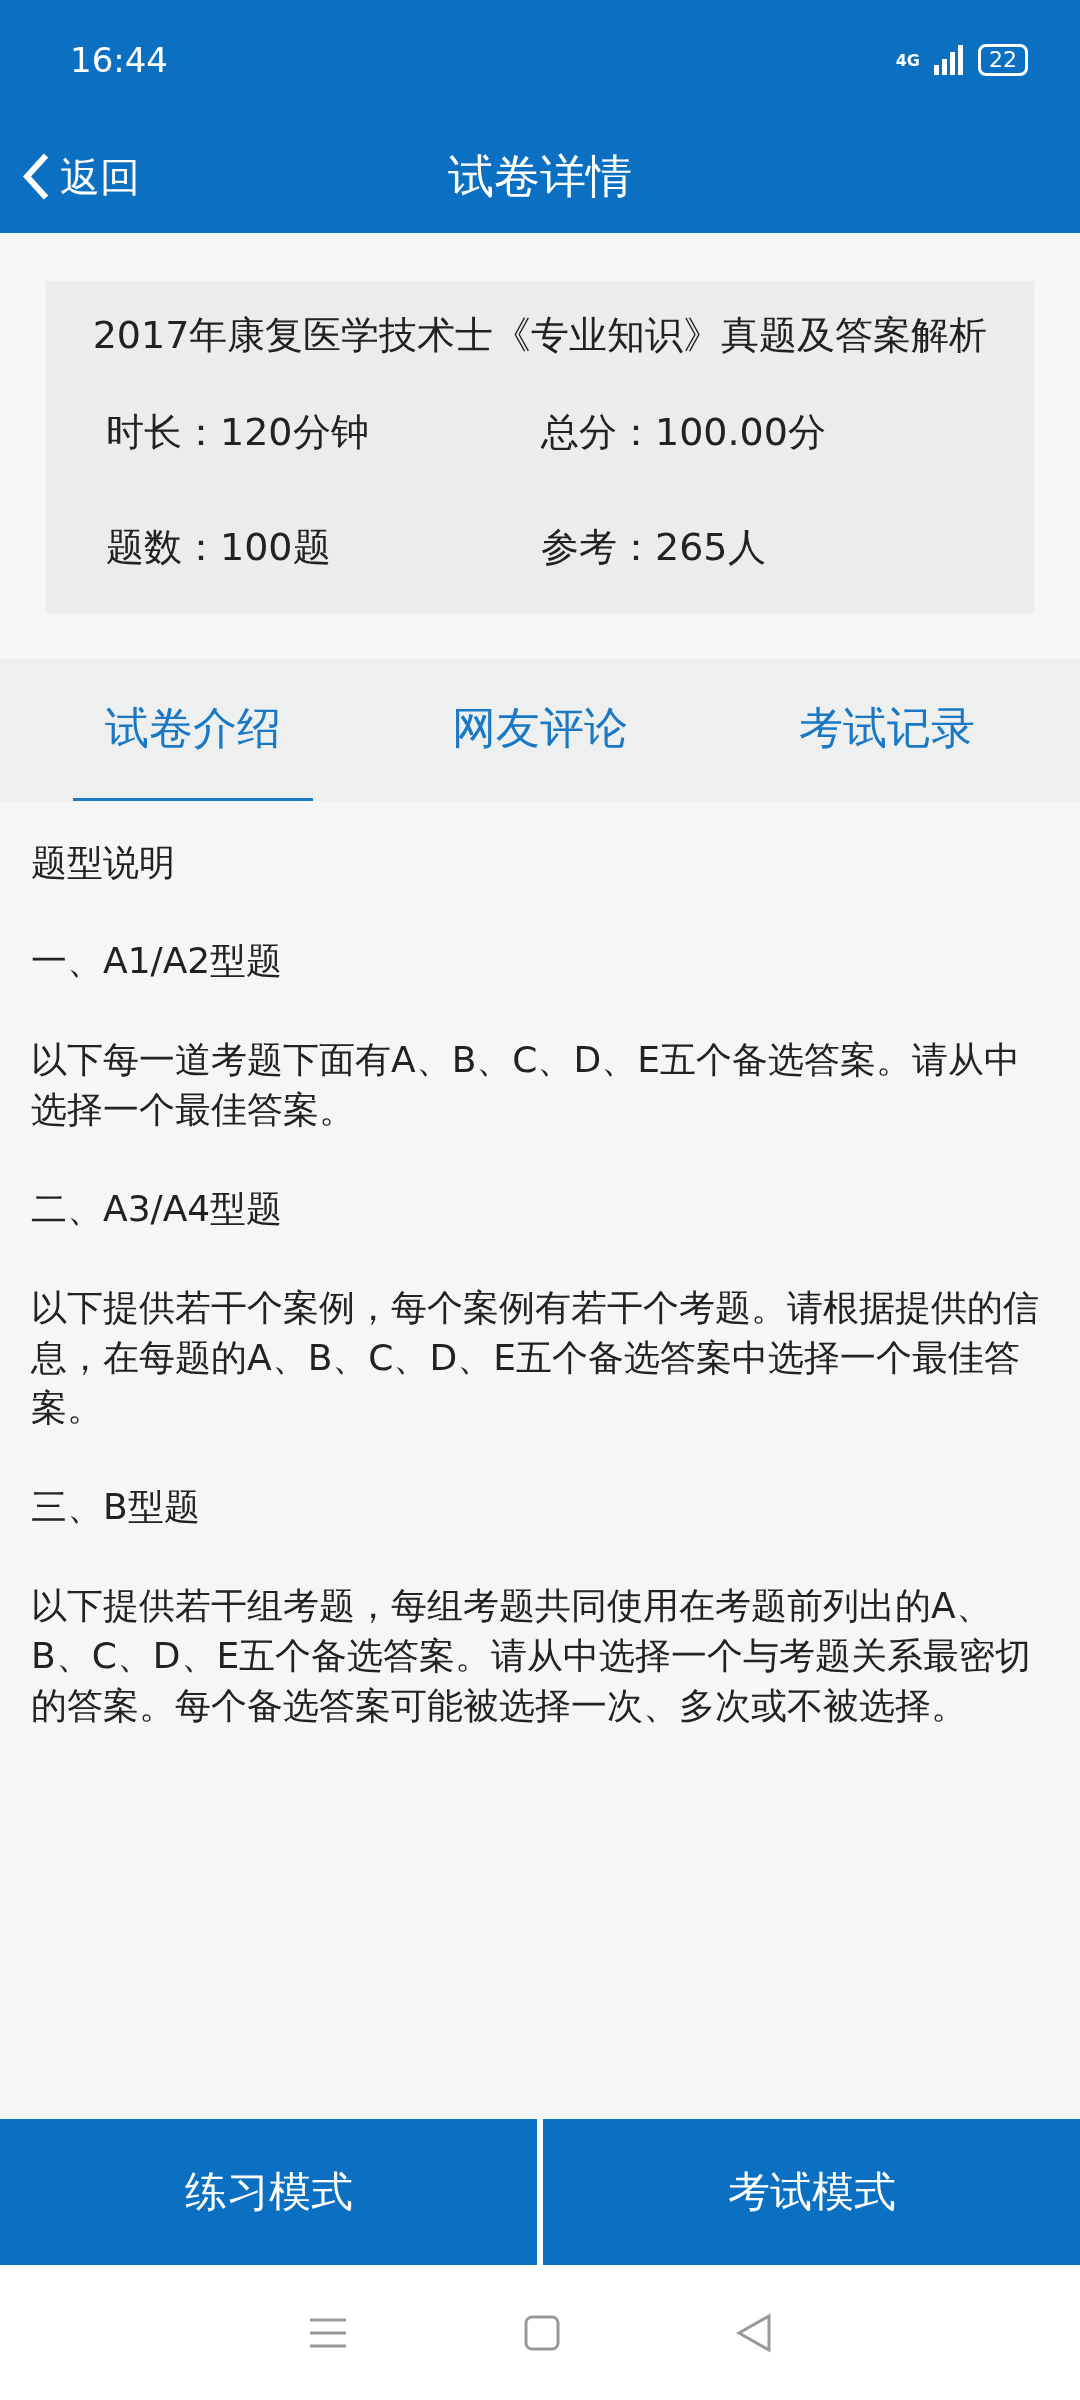 Image resolution: width=1080 pixels, height=2400 pixels. What do you see at coordinates (119, 60) in the screenshot?
I see `status-time: 16:44` at bounding box center [119, 60].